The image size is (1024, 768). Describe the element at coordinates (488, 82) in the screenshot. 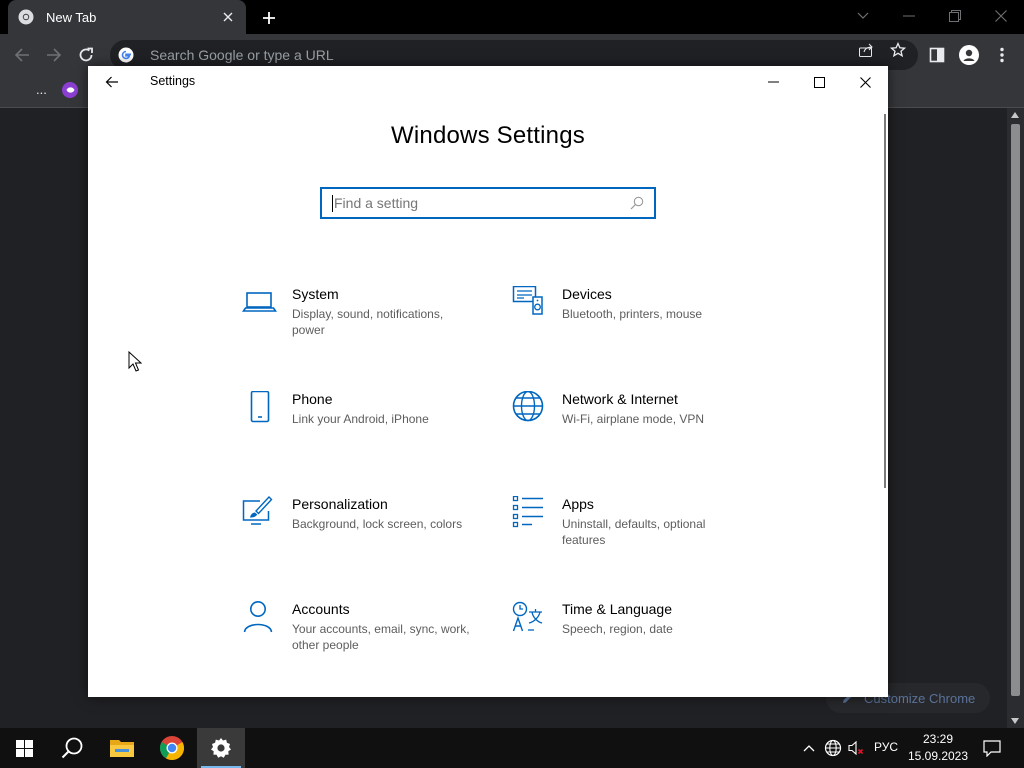

I see `settings-title-bar: Settings` at that location.